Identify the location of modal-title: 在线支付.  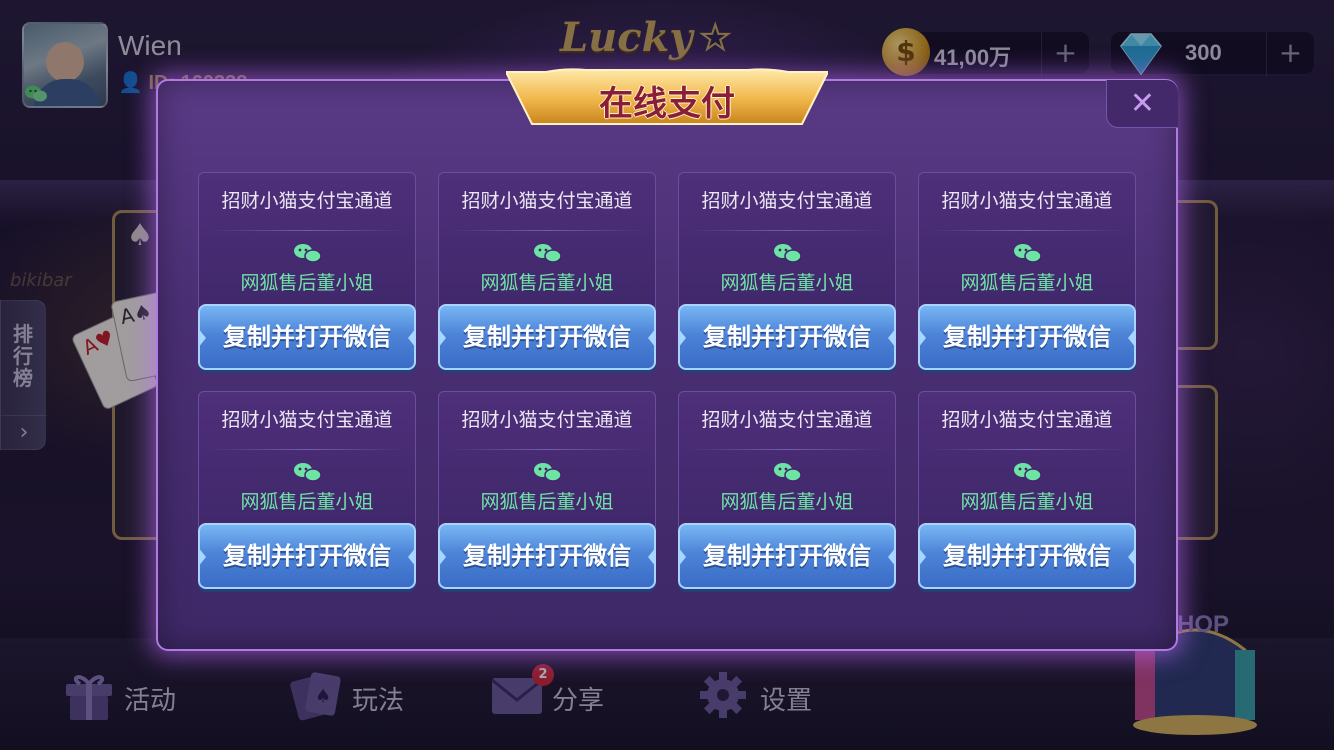
(667, 104).